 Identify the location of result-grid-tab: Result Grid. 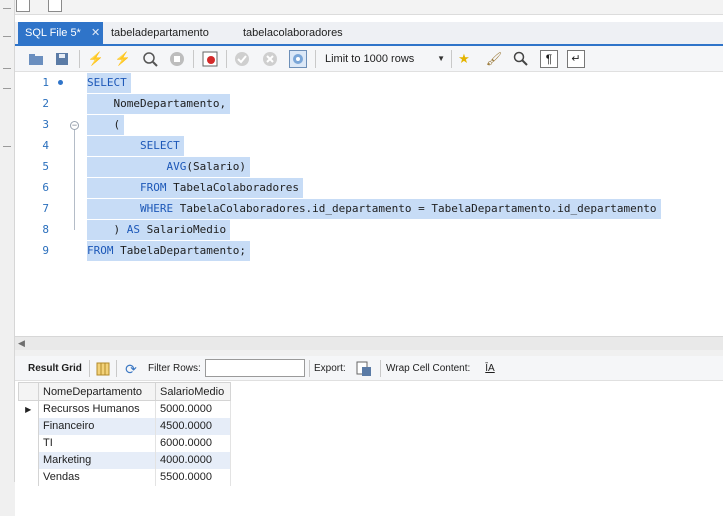
(55, 368).